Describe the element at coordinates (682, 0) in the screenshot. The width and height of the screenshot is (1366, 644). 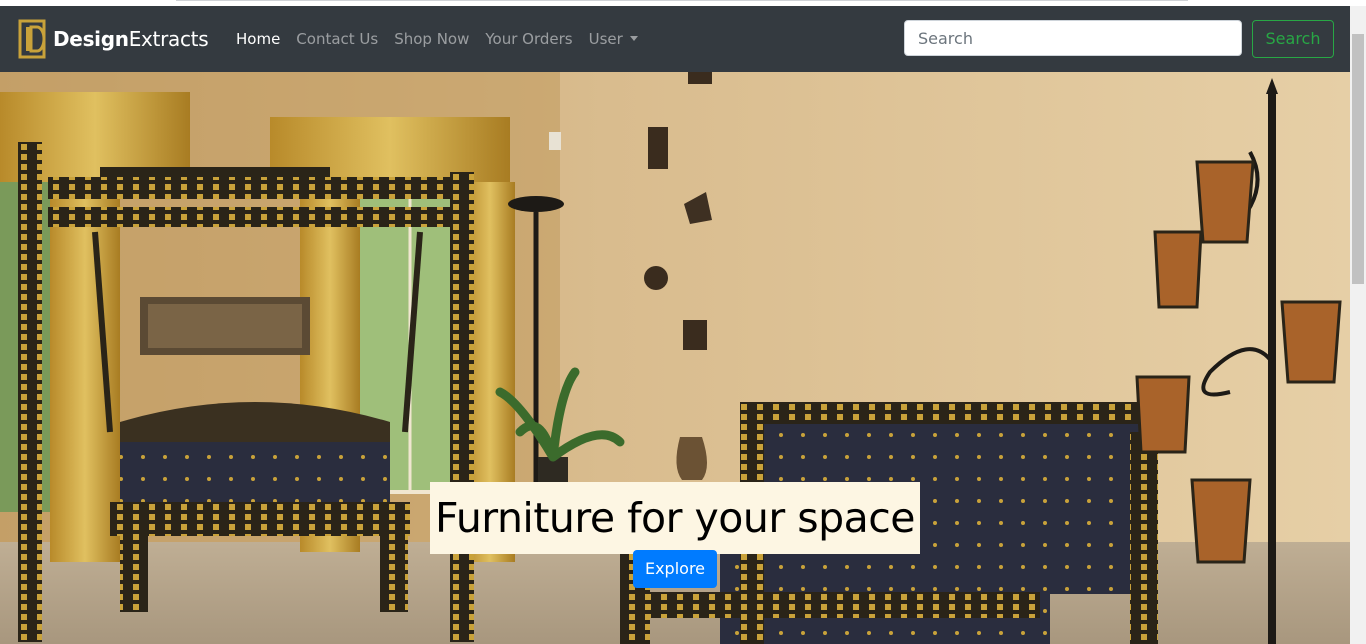
I see `browser-tab-line` at that location.